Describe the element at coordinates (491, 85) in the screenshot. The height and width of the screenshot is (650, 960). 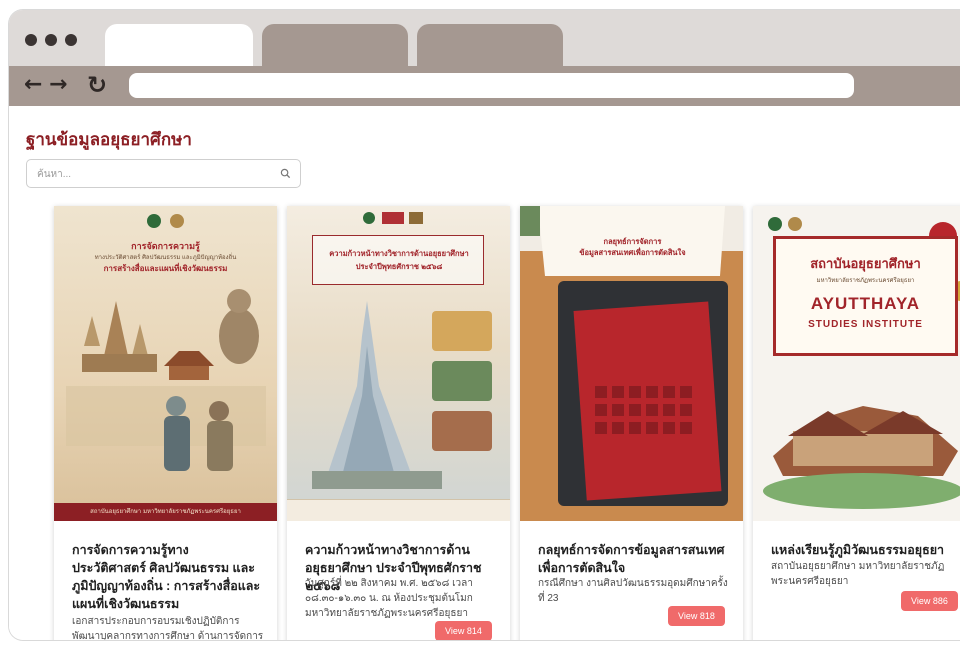
I see `address-bar` at that location.